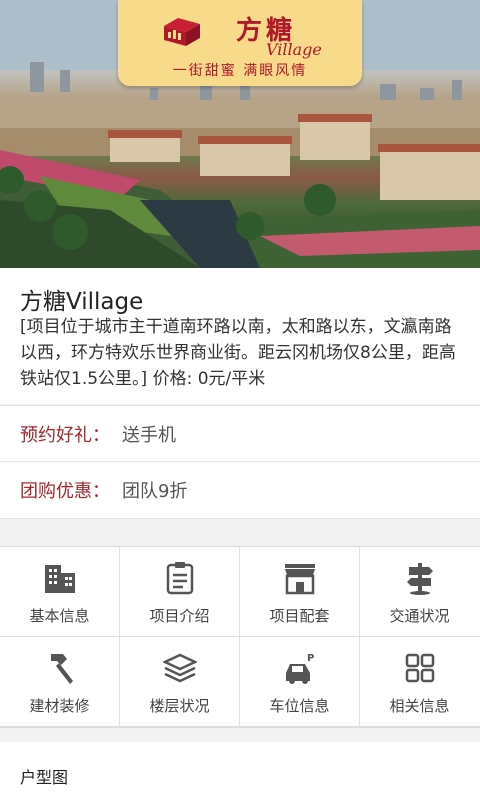  Describe the element at coordinates (419, 616) in the screenshot. I see `traffic-label: 交通状况` at that location.